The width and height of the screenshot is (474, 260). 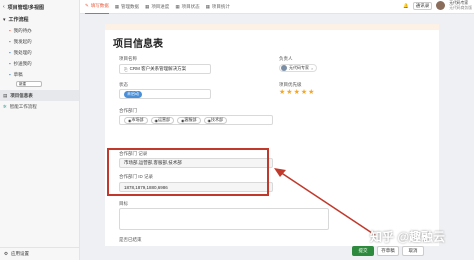 I want to click on sidebar-item-project-table: ▤ 项目信息表, so click(x=39, y=95).